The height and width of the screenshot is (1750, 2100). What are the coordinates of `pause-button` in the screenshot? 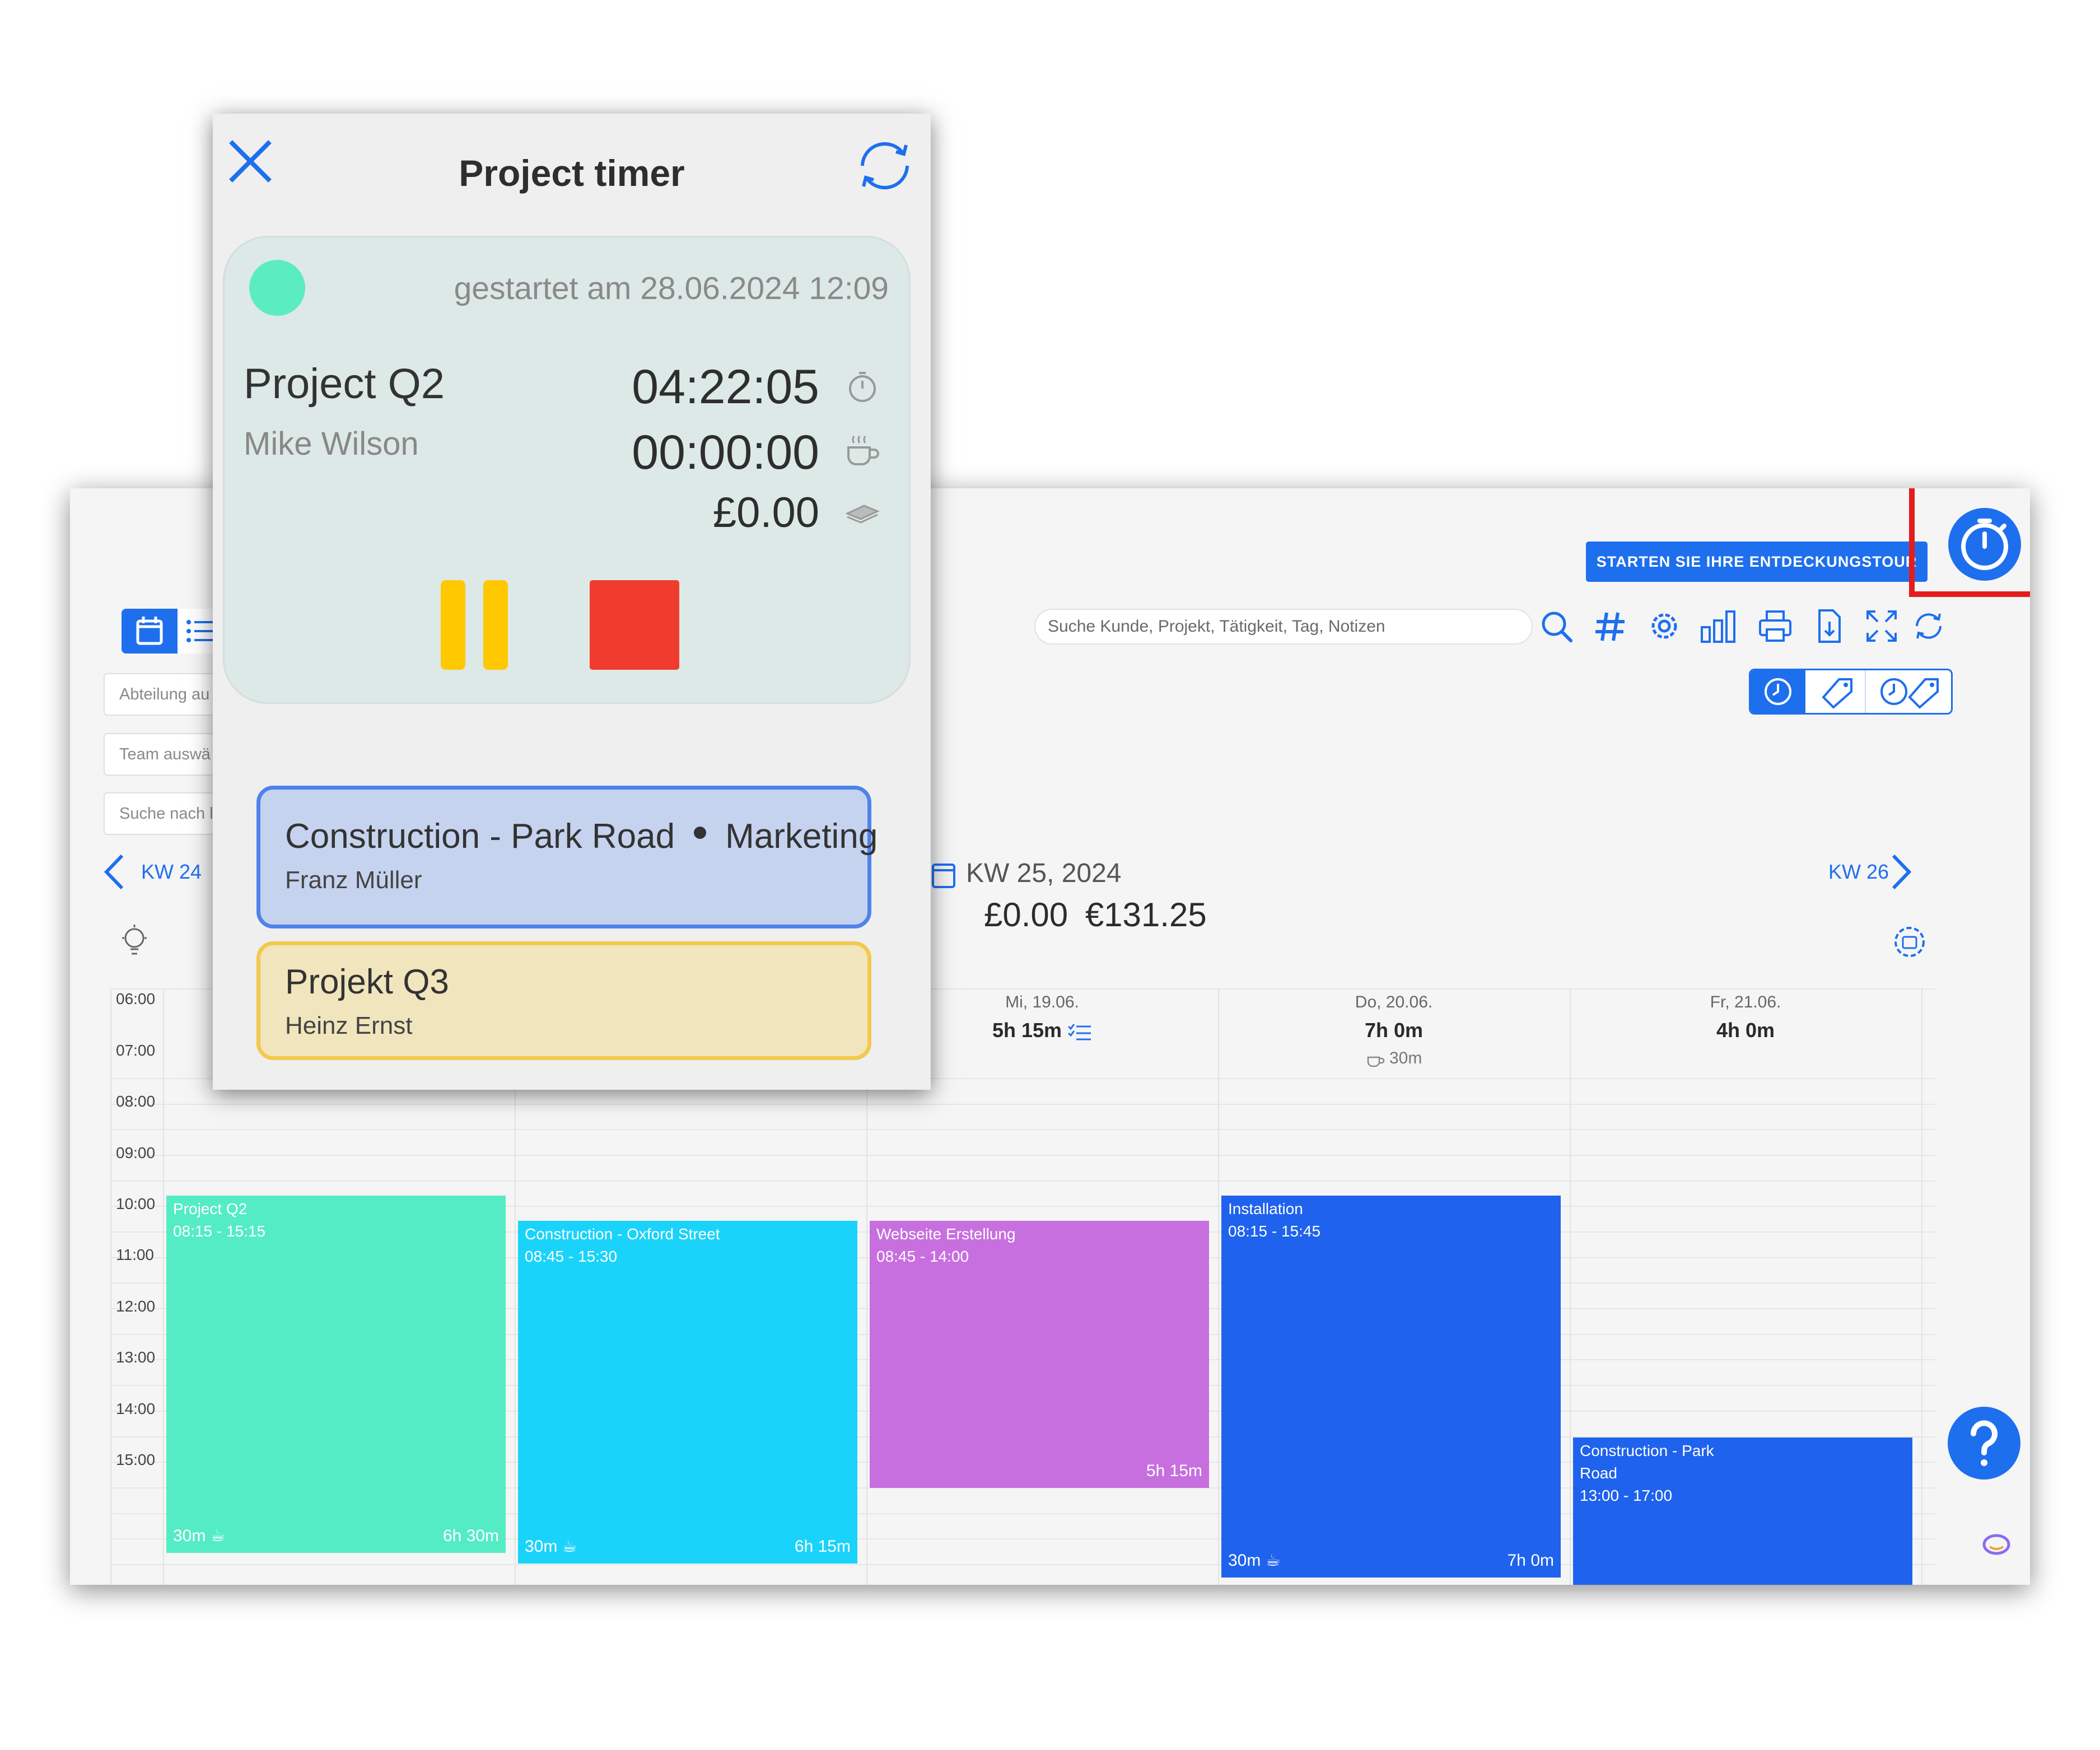 It's located at (453, 625).